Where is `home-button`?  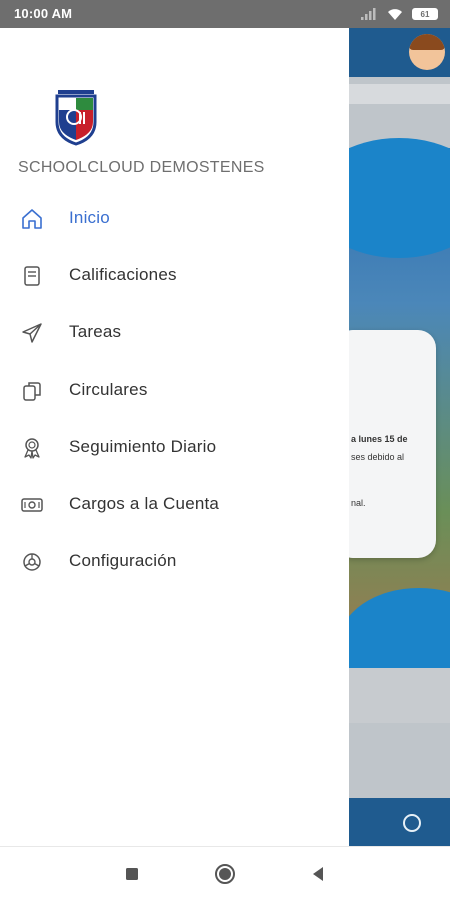 home-button is located at coordinates (225, 874).